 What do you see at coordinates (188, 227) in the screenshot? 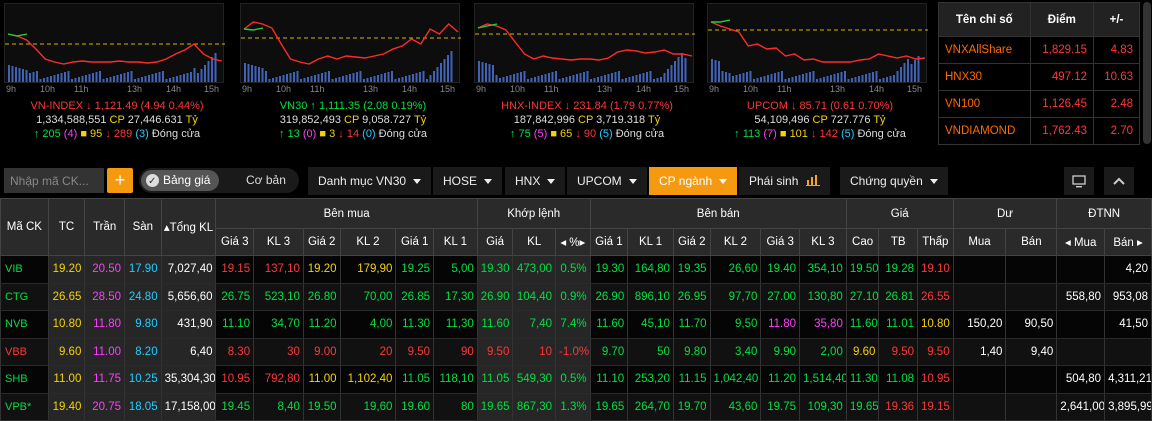
I see `header-total-volume: ▴Tổng KL` at bounding box center [188, 227].